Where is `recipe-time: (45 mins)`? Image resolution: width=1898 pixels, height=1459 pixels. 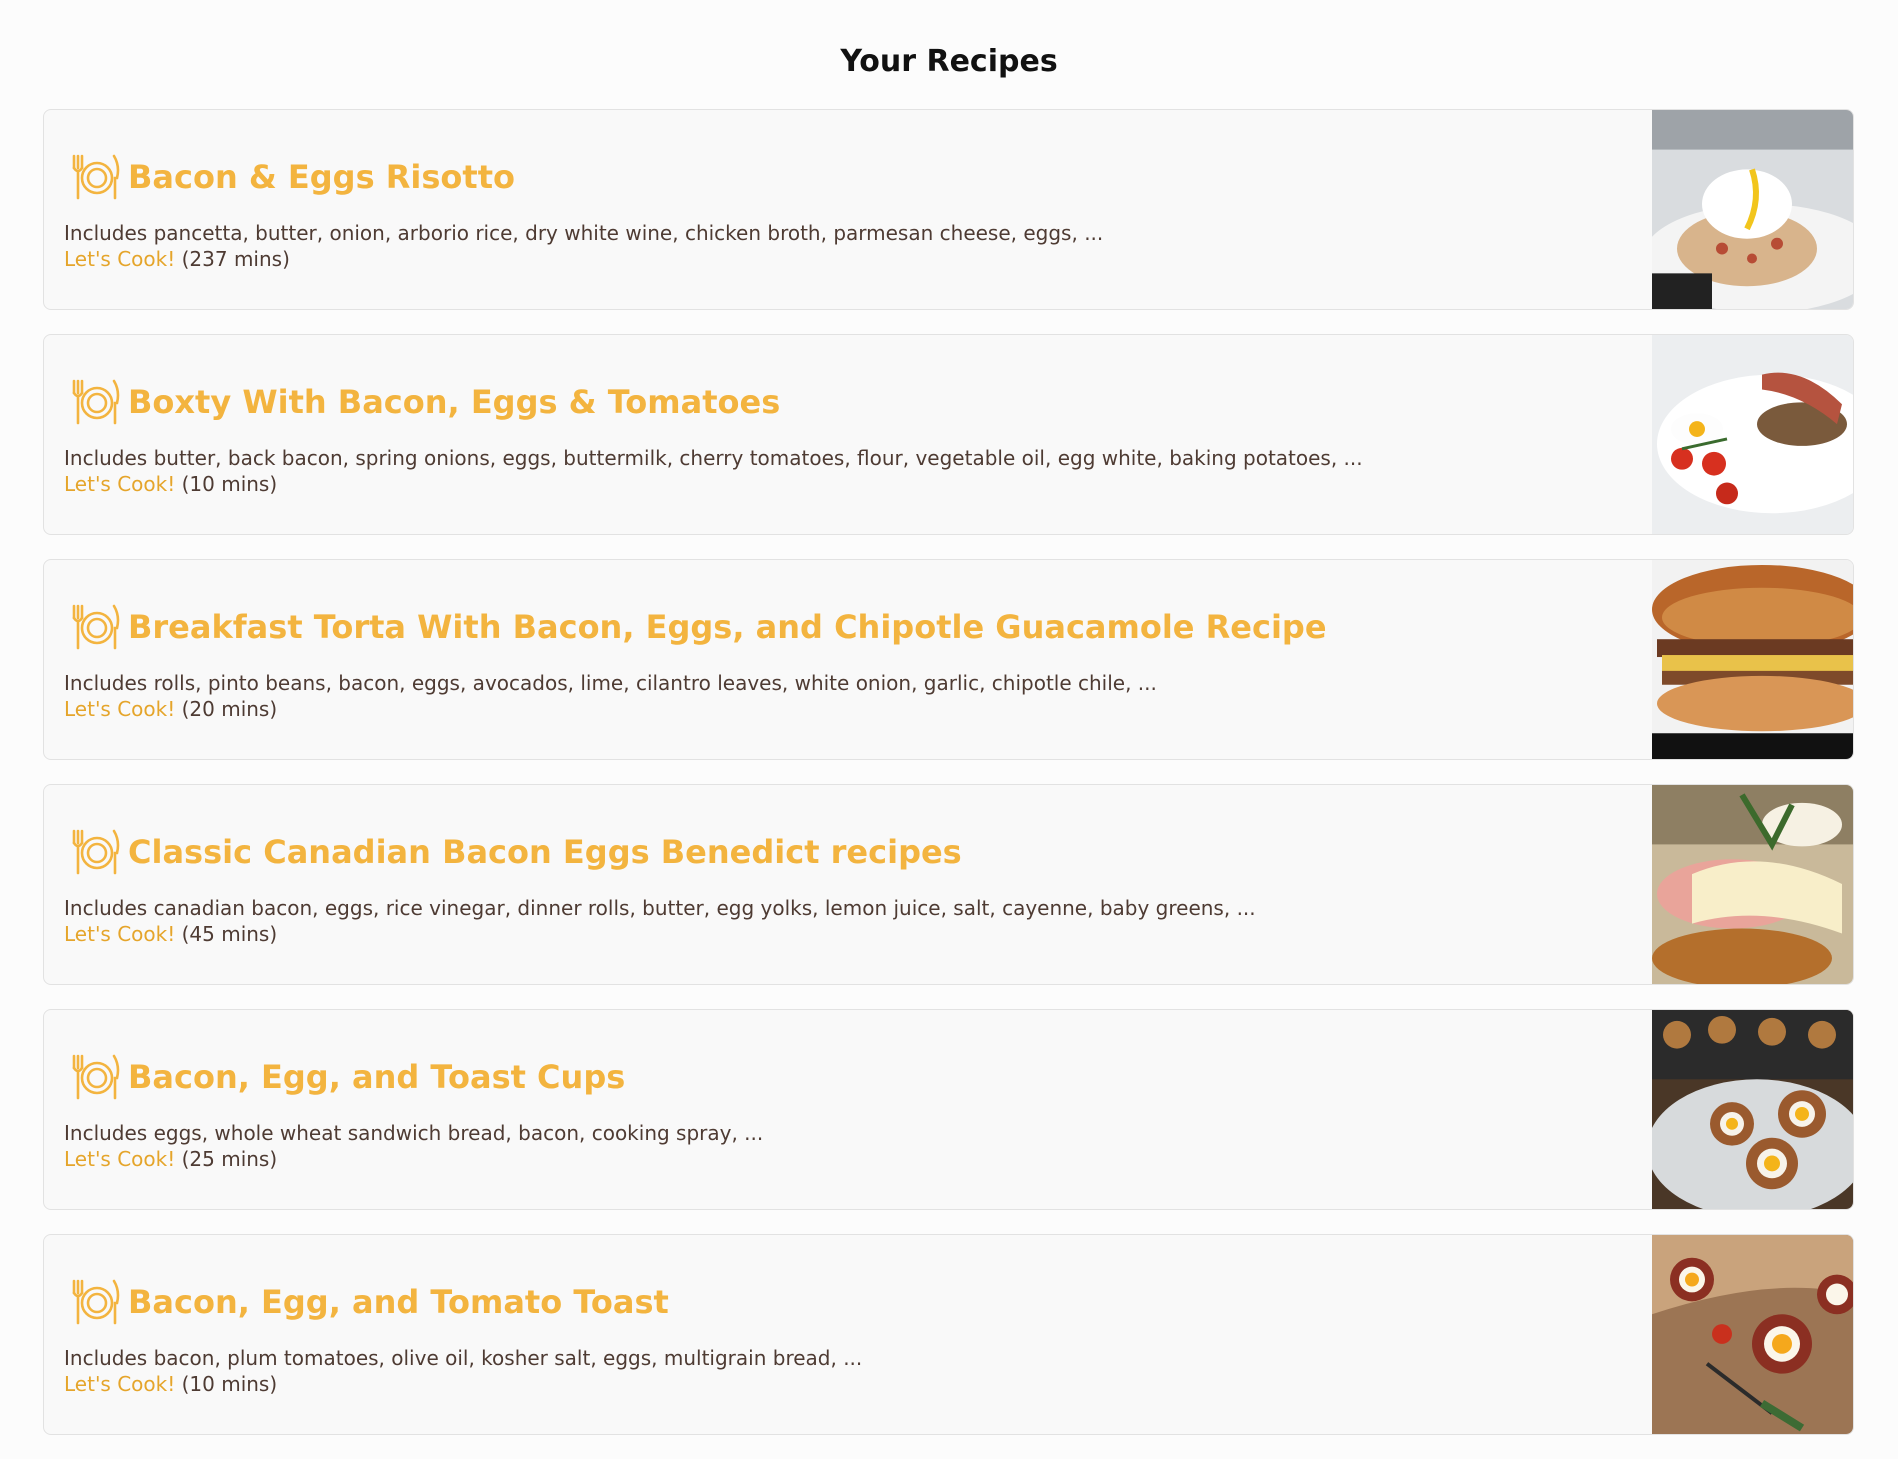 recipe-time: (45 mins) is located at coordinates (229, 934).